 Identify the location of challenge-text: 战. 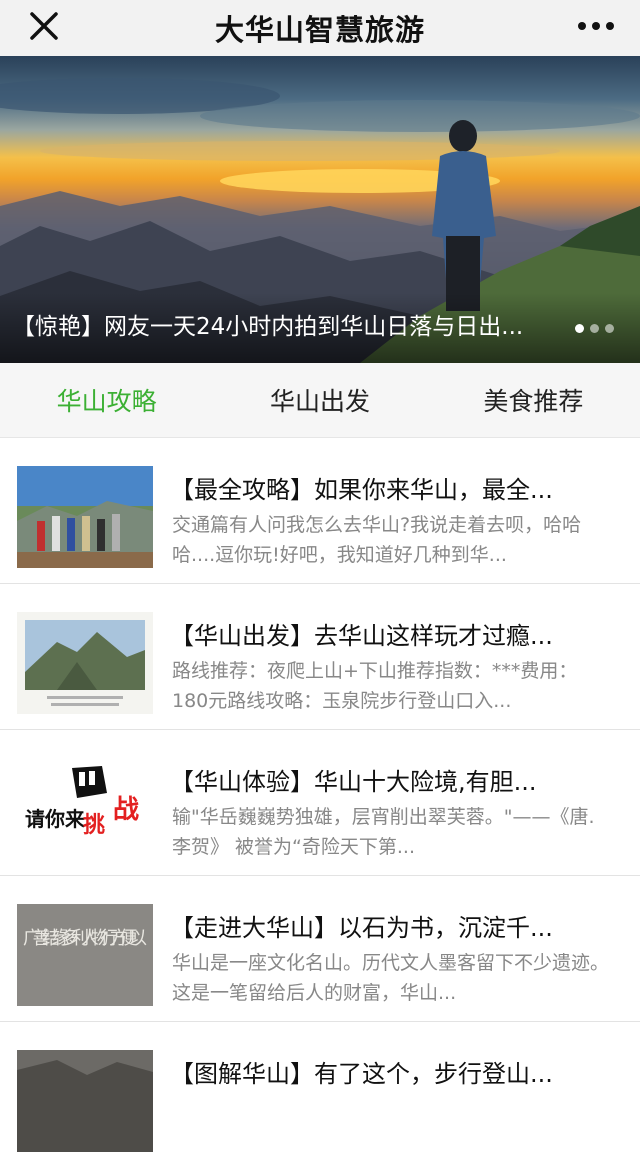
(126, 810).